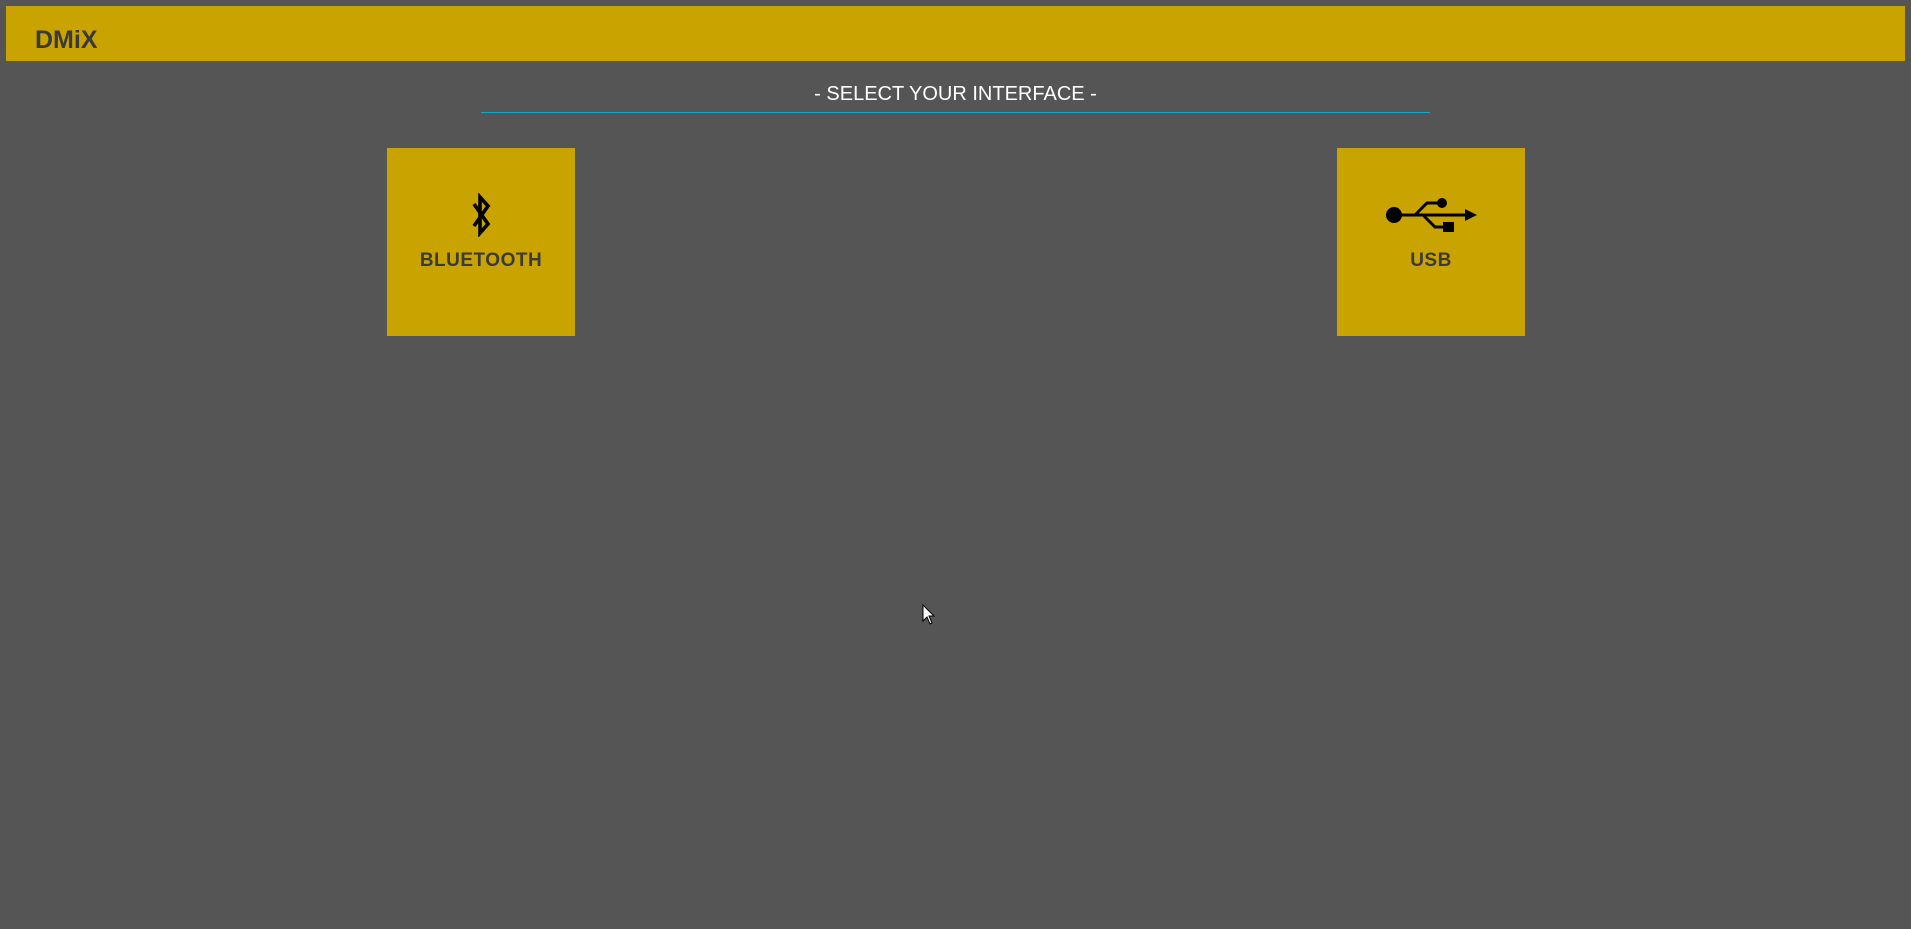 The width and height of the screenshot is (1911, 929). What do you see at coordinates (481, 242) in the screenshot?
I see `bluetooth-button: BLUETOOTH` at bounding box center [481, 242].